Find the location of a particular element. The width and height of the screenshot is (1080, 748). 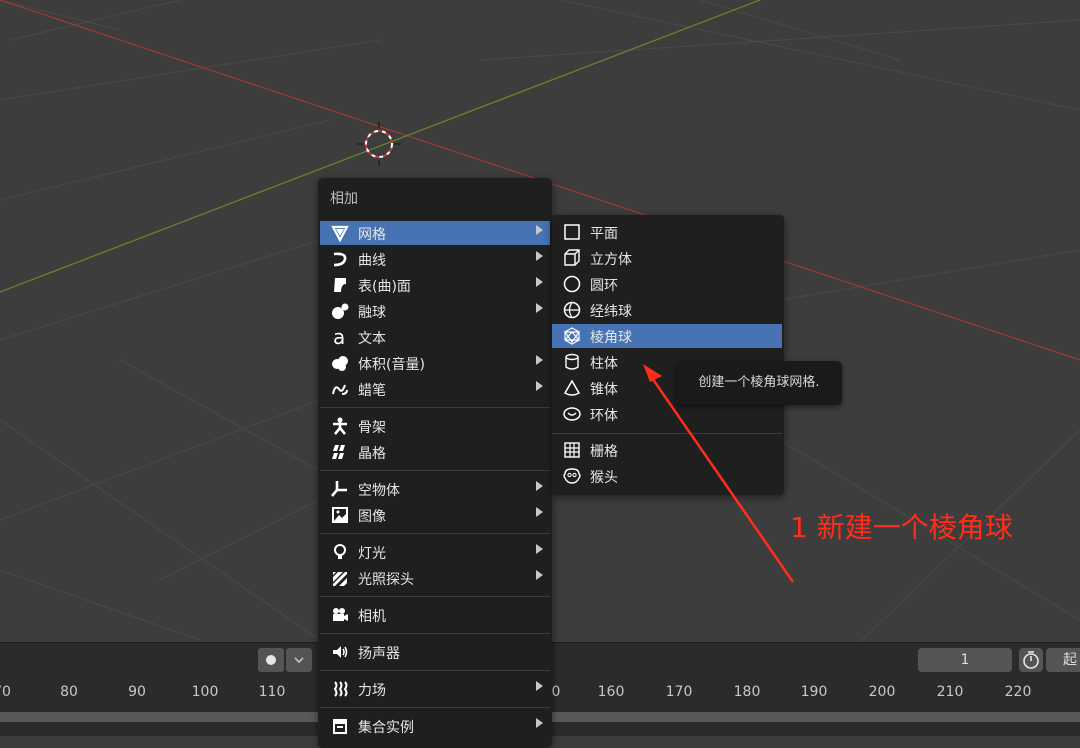

grid-icon is located at coordinates (572, 450).